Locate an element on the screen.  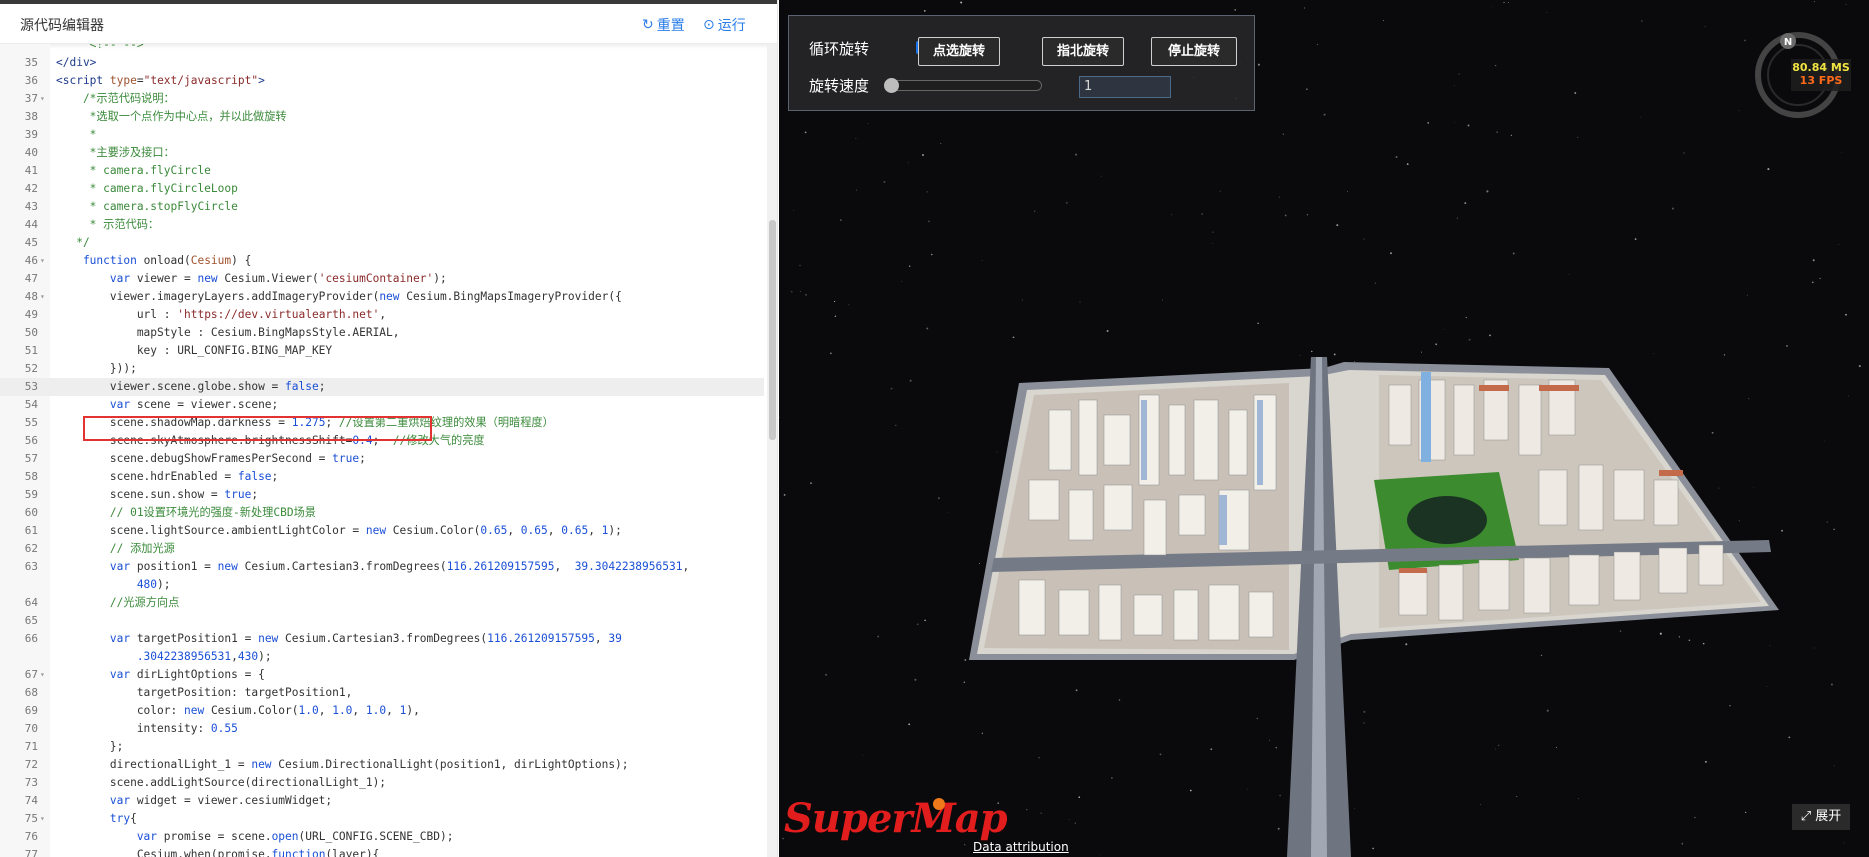
line-number: 71 is located at coordinates (31, 746).